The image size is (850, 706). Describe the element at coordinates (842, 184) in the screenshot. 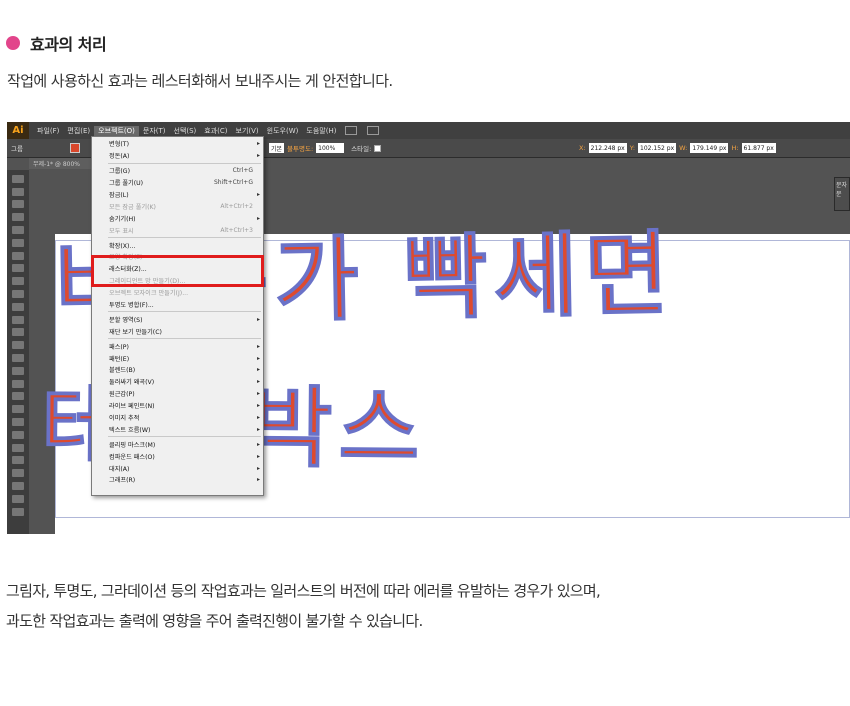

I see `panel-tab-type: 문자` at that location.